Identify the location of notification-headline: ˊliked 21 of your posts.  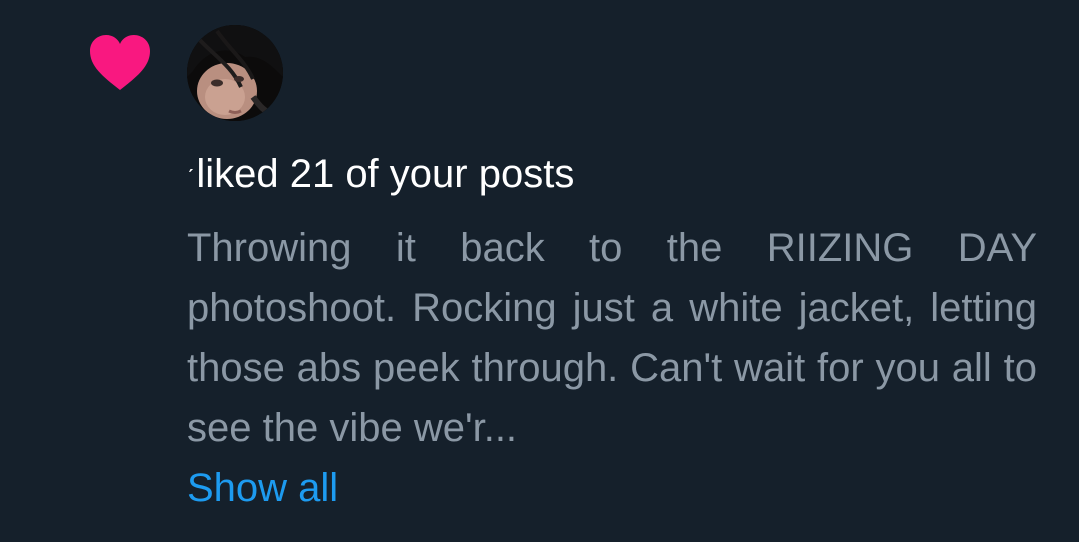
(380, 176).